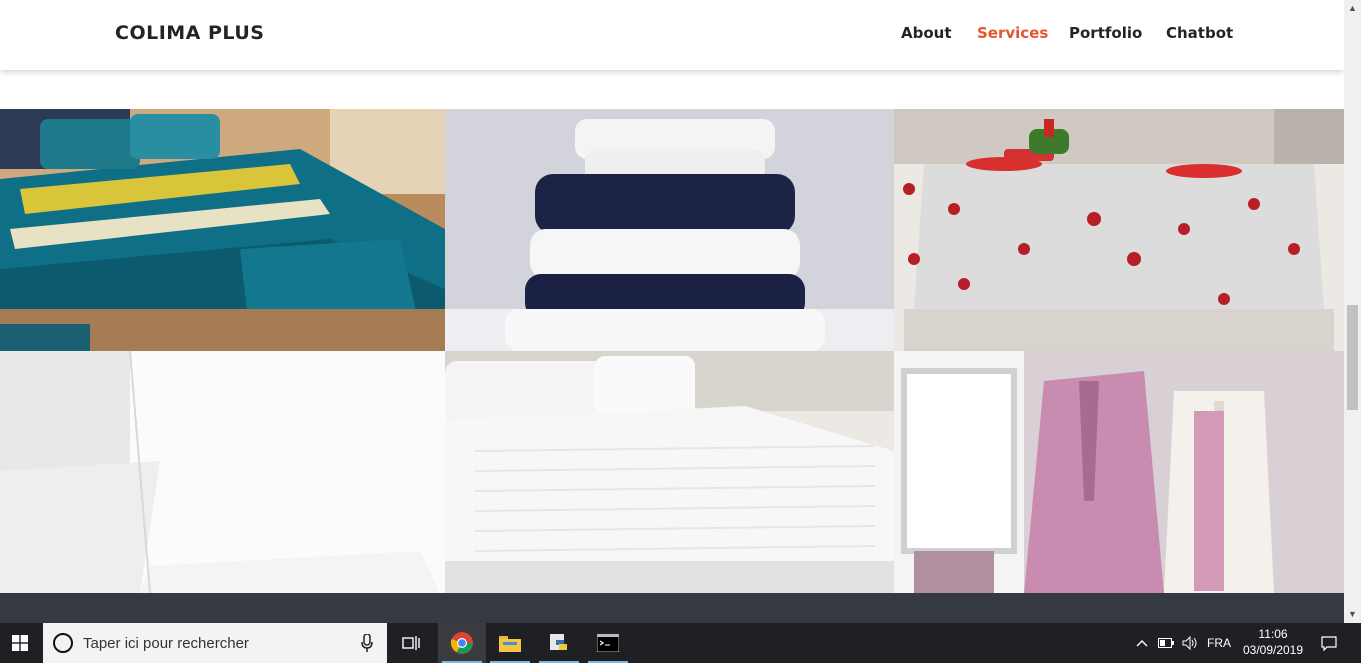 This screenshot has width=1361, height=663. Describe the element at coordinates (510, 643) in the screenshot. I see `file-explorer-icon` at that location.